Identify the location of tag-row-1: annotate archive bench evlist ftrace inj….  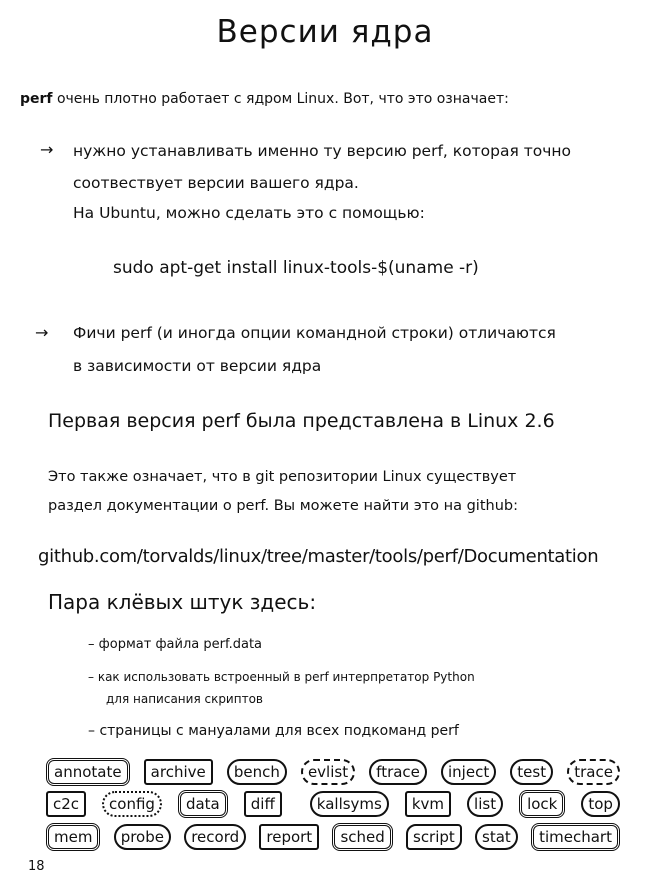
(333, 772).